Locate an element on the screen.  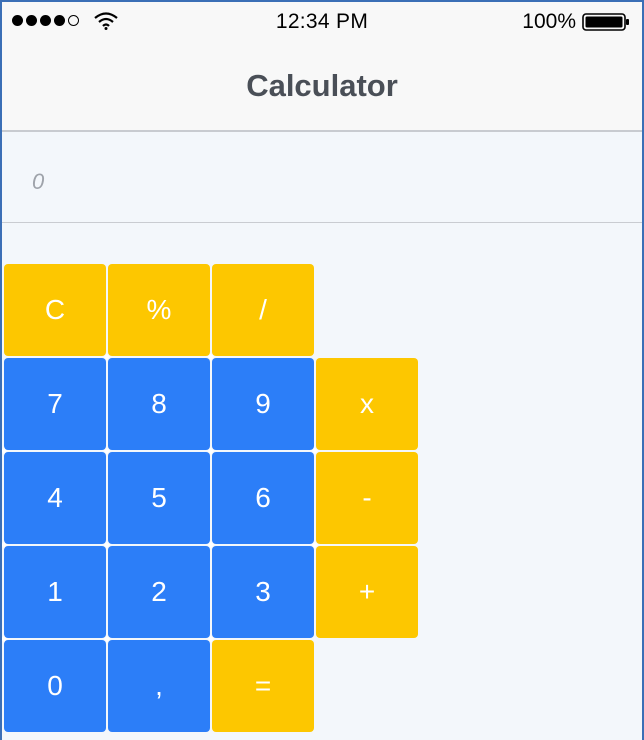
decimal-button: , is located at coordinates (159, 686).